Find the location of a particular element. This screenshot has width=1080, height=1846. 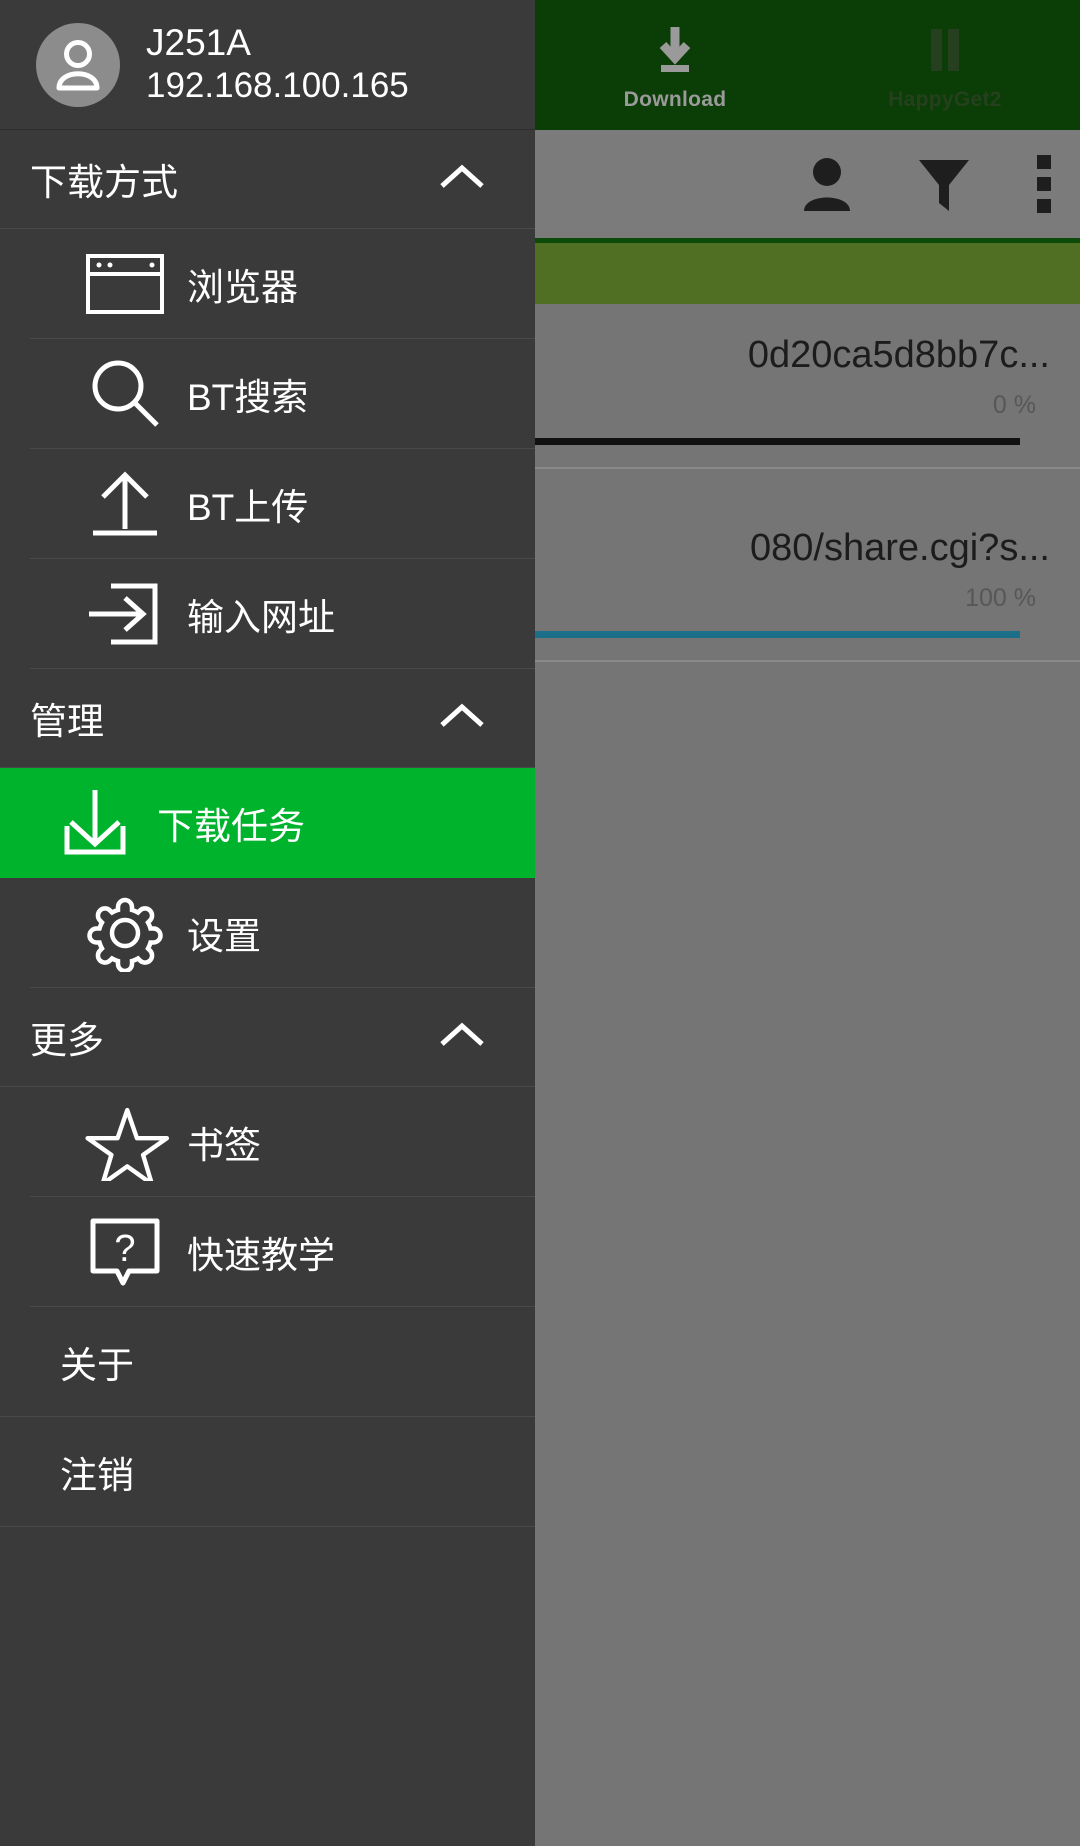

overflow-menu-icon is located at coordinates (1044, 184).